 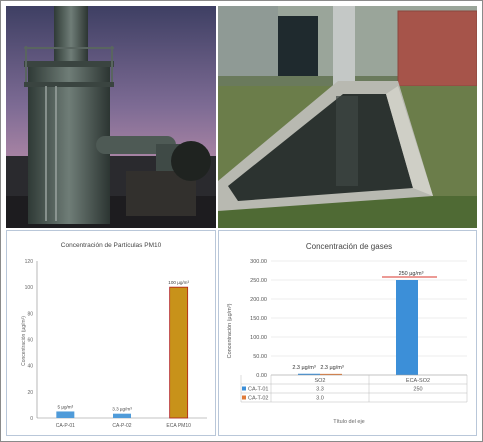 What do you see at coordinates (260, 357) in the screenshot?
I see `gases-y-tick-label: 50.00` at bounding box center [260, 357].